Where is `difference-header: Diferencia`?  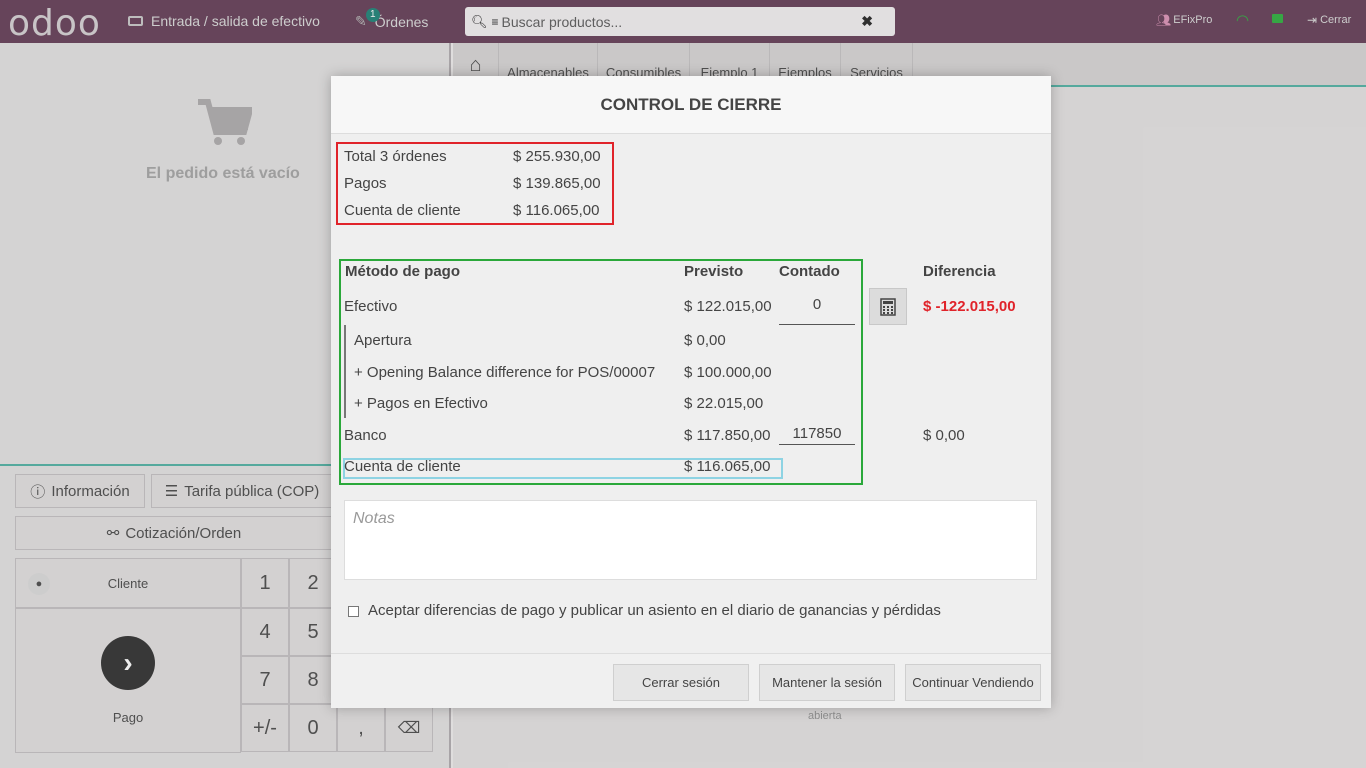 difference-header: Diferencia is located at coordinates (959, 271).